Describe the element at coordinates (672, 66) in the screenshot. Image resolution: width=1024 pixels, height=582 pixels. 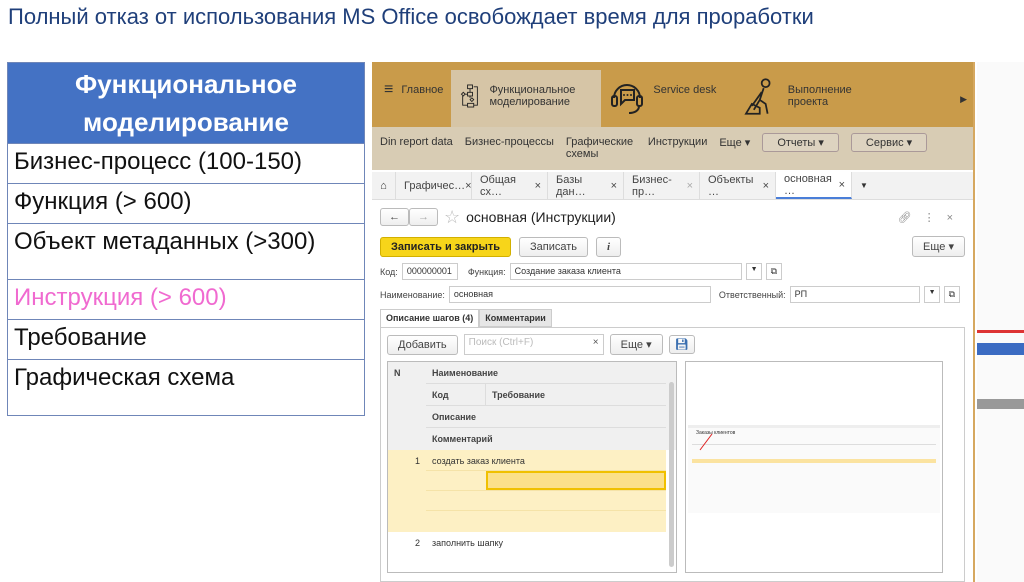
I see `top-strip` at that location.